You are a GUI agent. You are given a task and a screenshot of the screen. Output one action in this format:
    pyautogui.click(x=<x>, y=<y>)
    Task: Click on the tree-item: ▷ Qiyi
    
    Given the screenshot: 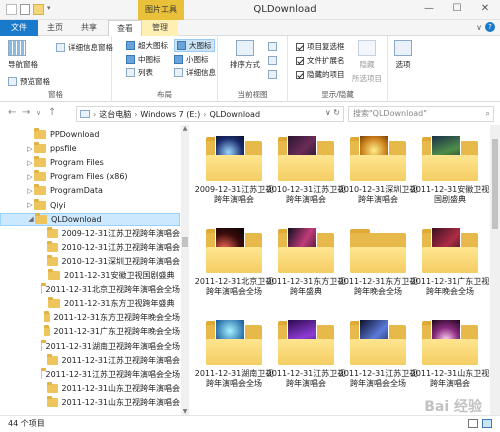 What is the action you would take?
    pyautogui.click(x=90, y=205)
    